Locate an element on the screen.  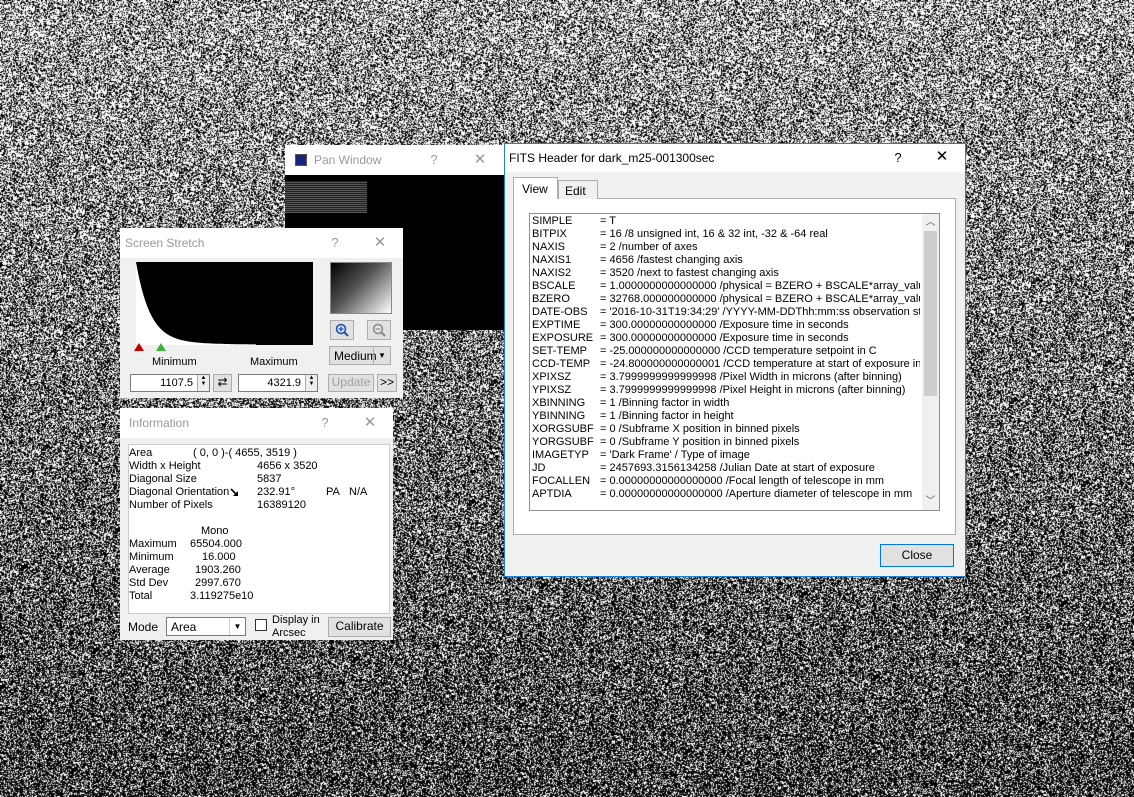
header-value: = 2 /number of axes is located at coordinates (649, 247).